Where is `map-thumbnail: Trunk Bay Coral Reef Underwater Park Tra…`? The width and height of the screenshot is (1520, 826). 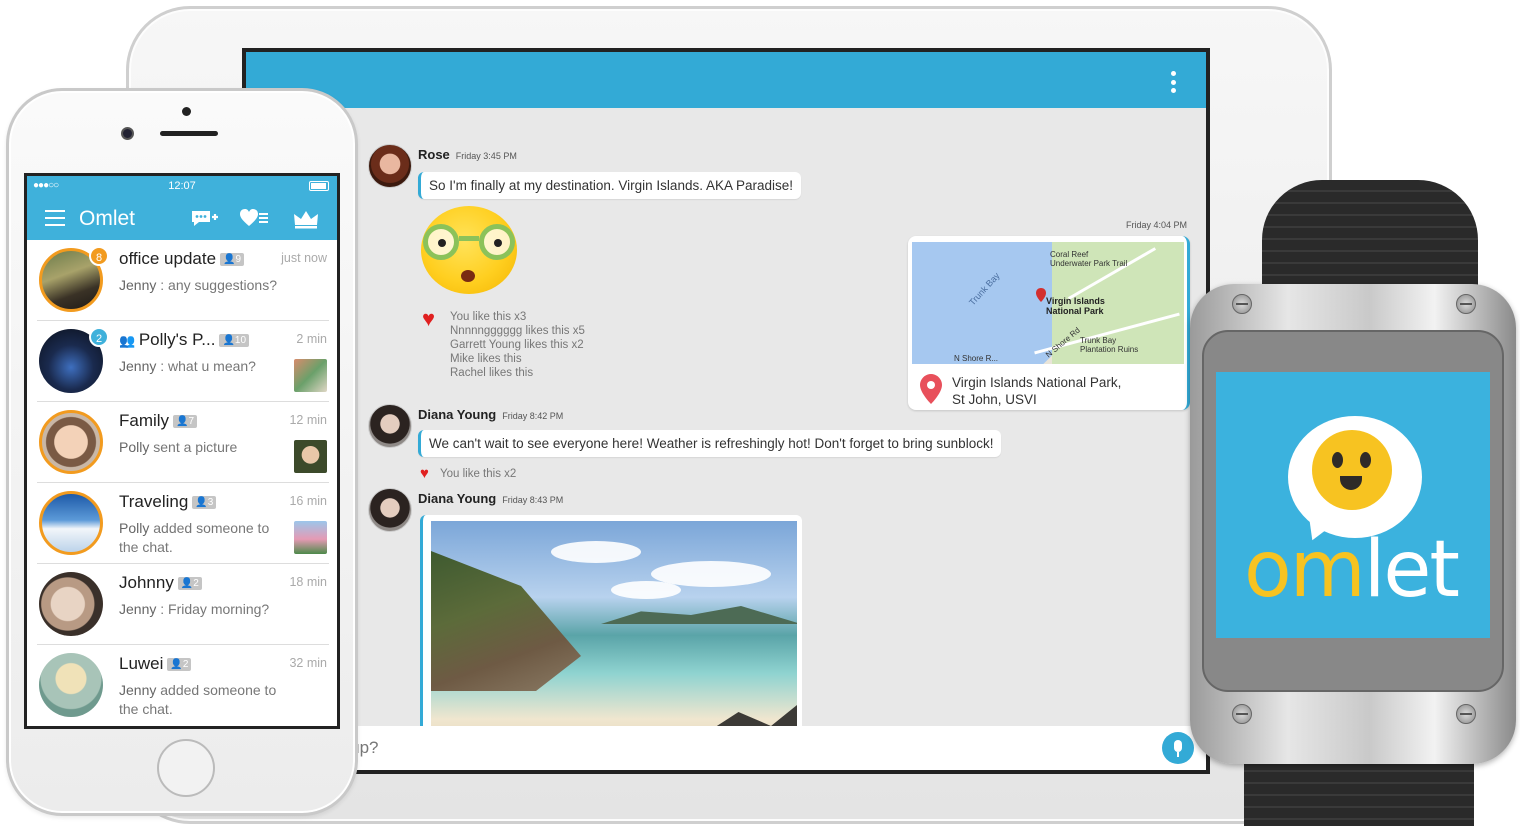 map-thumbnail: Trunk Bay Coral Reef Underwater Park Tra… is located at coordinates (1048, 303).